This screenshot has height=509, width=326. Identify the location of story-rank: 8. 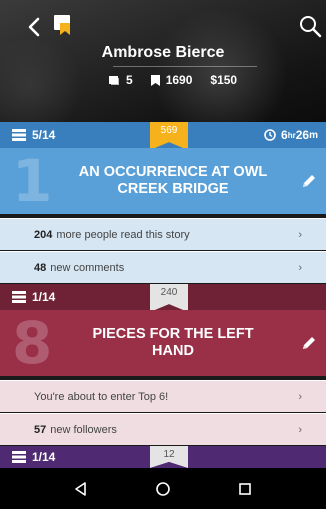
(32, 343).